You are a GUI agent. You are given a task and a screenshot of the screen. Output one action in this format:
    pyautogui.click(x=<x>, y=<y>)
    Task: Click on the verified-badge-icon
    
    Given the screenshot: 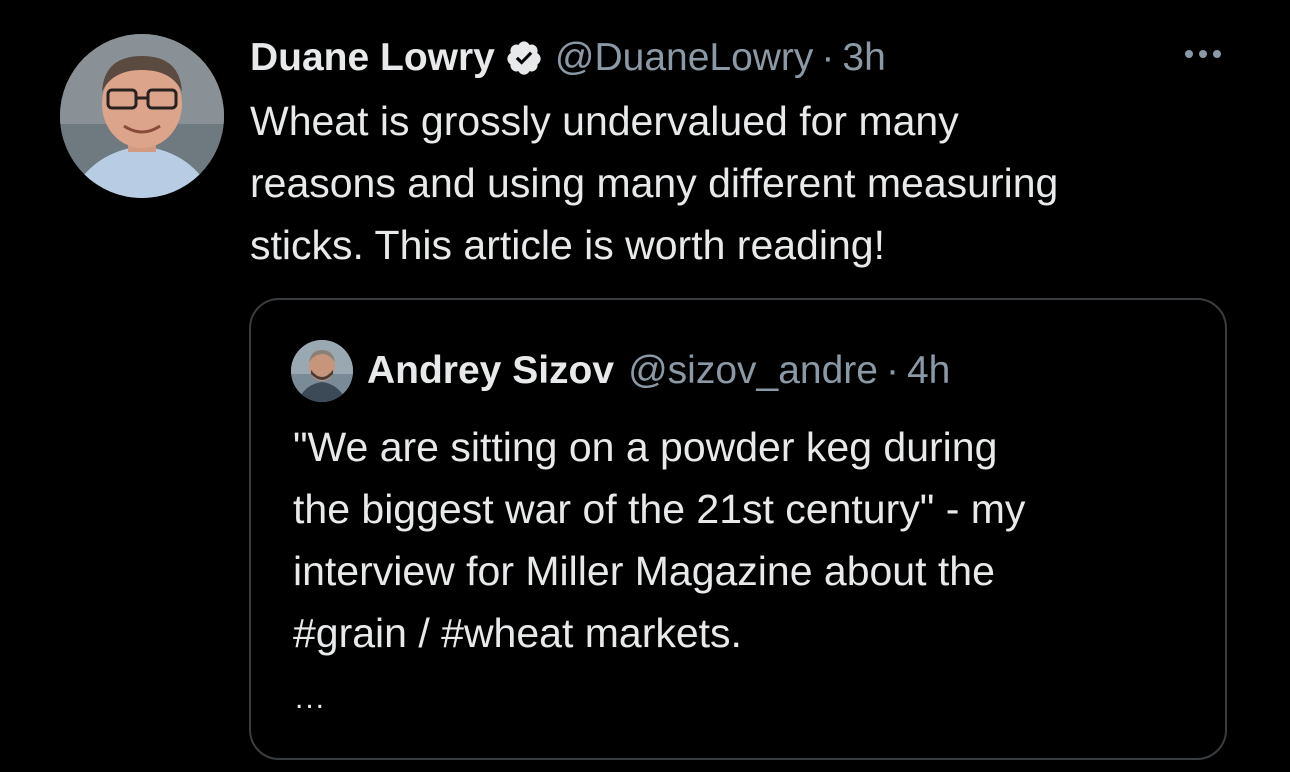 What is the action you would take?
    pyautogui.click(x=524, y=58)
    